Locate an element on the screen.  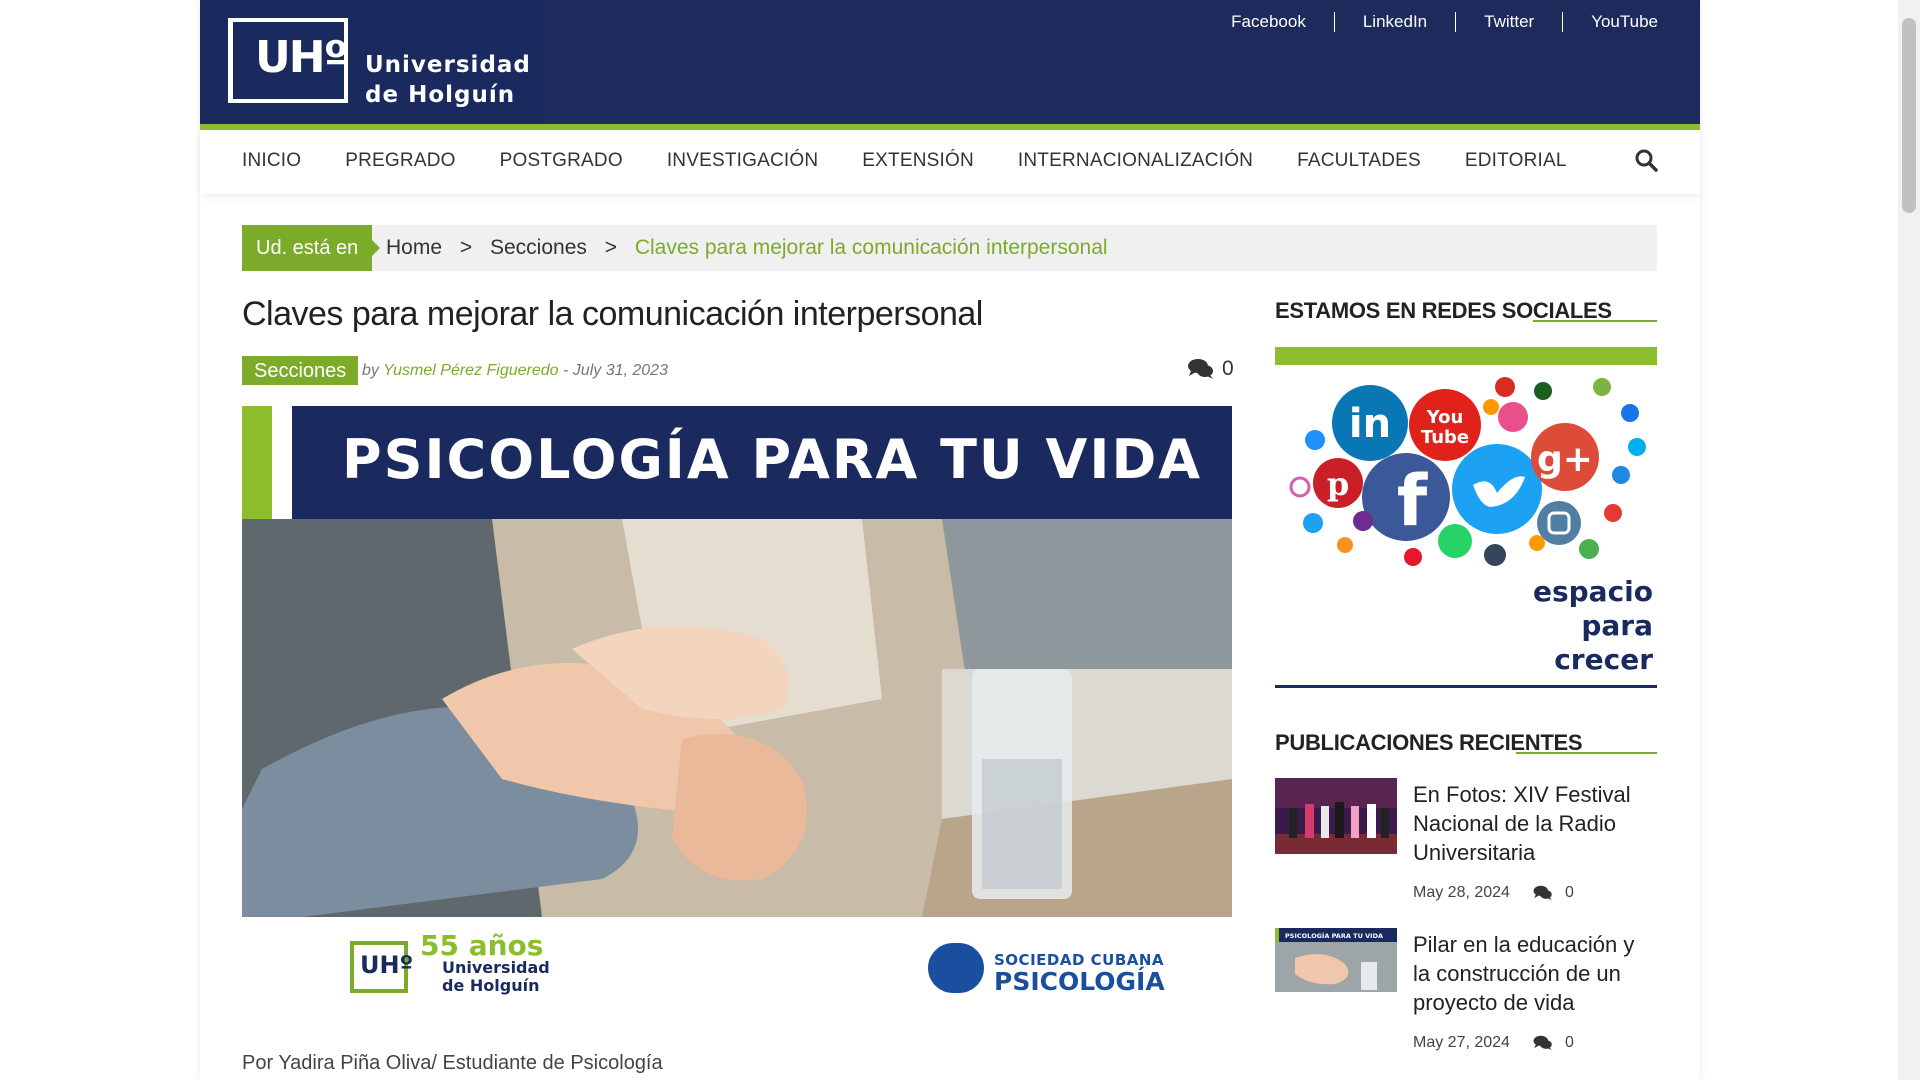
breadcrumb-secciones: Secciones is located at coordinates (538, 247).